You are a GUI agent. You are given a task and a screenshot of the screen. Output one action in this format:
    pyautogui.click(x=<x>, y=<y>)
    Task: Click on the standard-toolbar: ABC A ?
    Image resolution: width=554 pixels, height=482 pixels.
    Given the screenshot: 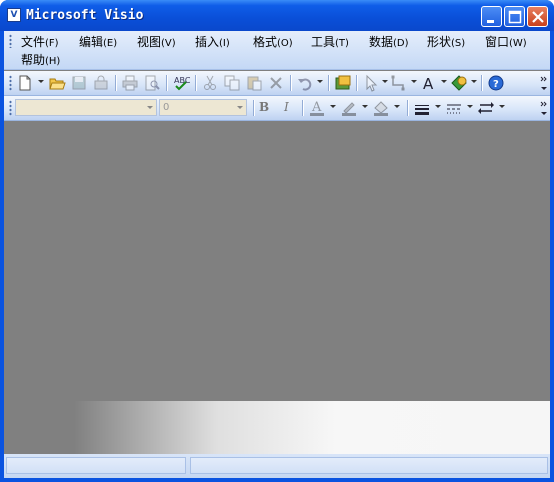 What is the action you would take?
    pyautogui.click(x=277, y=83)
    